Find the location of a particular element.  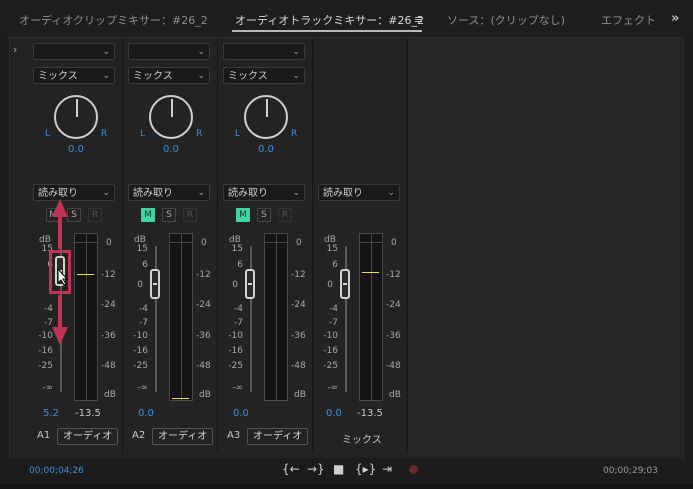

record-button-a3: R is located at coordinates (285, 215).